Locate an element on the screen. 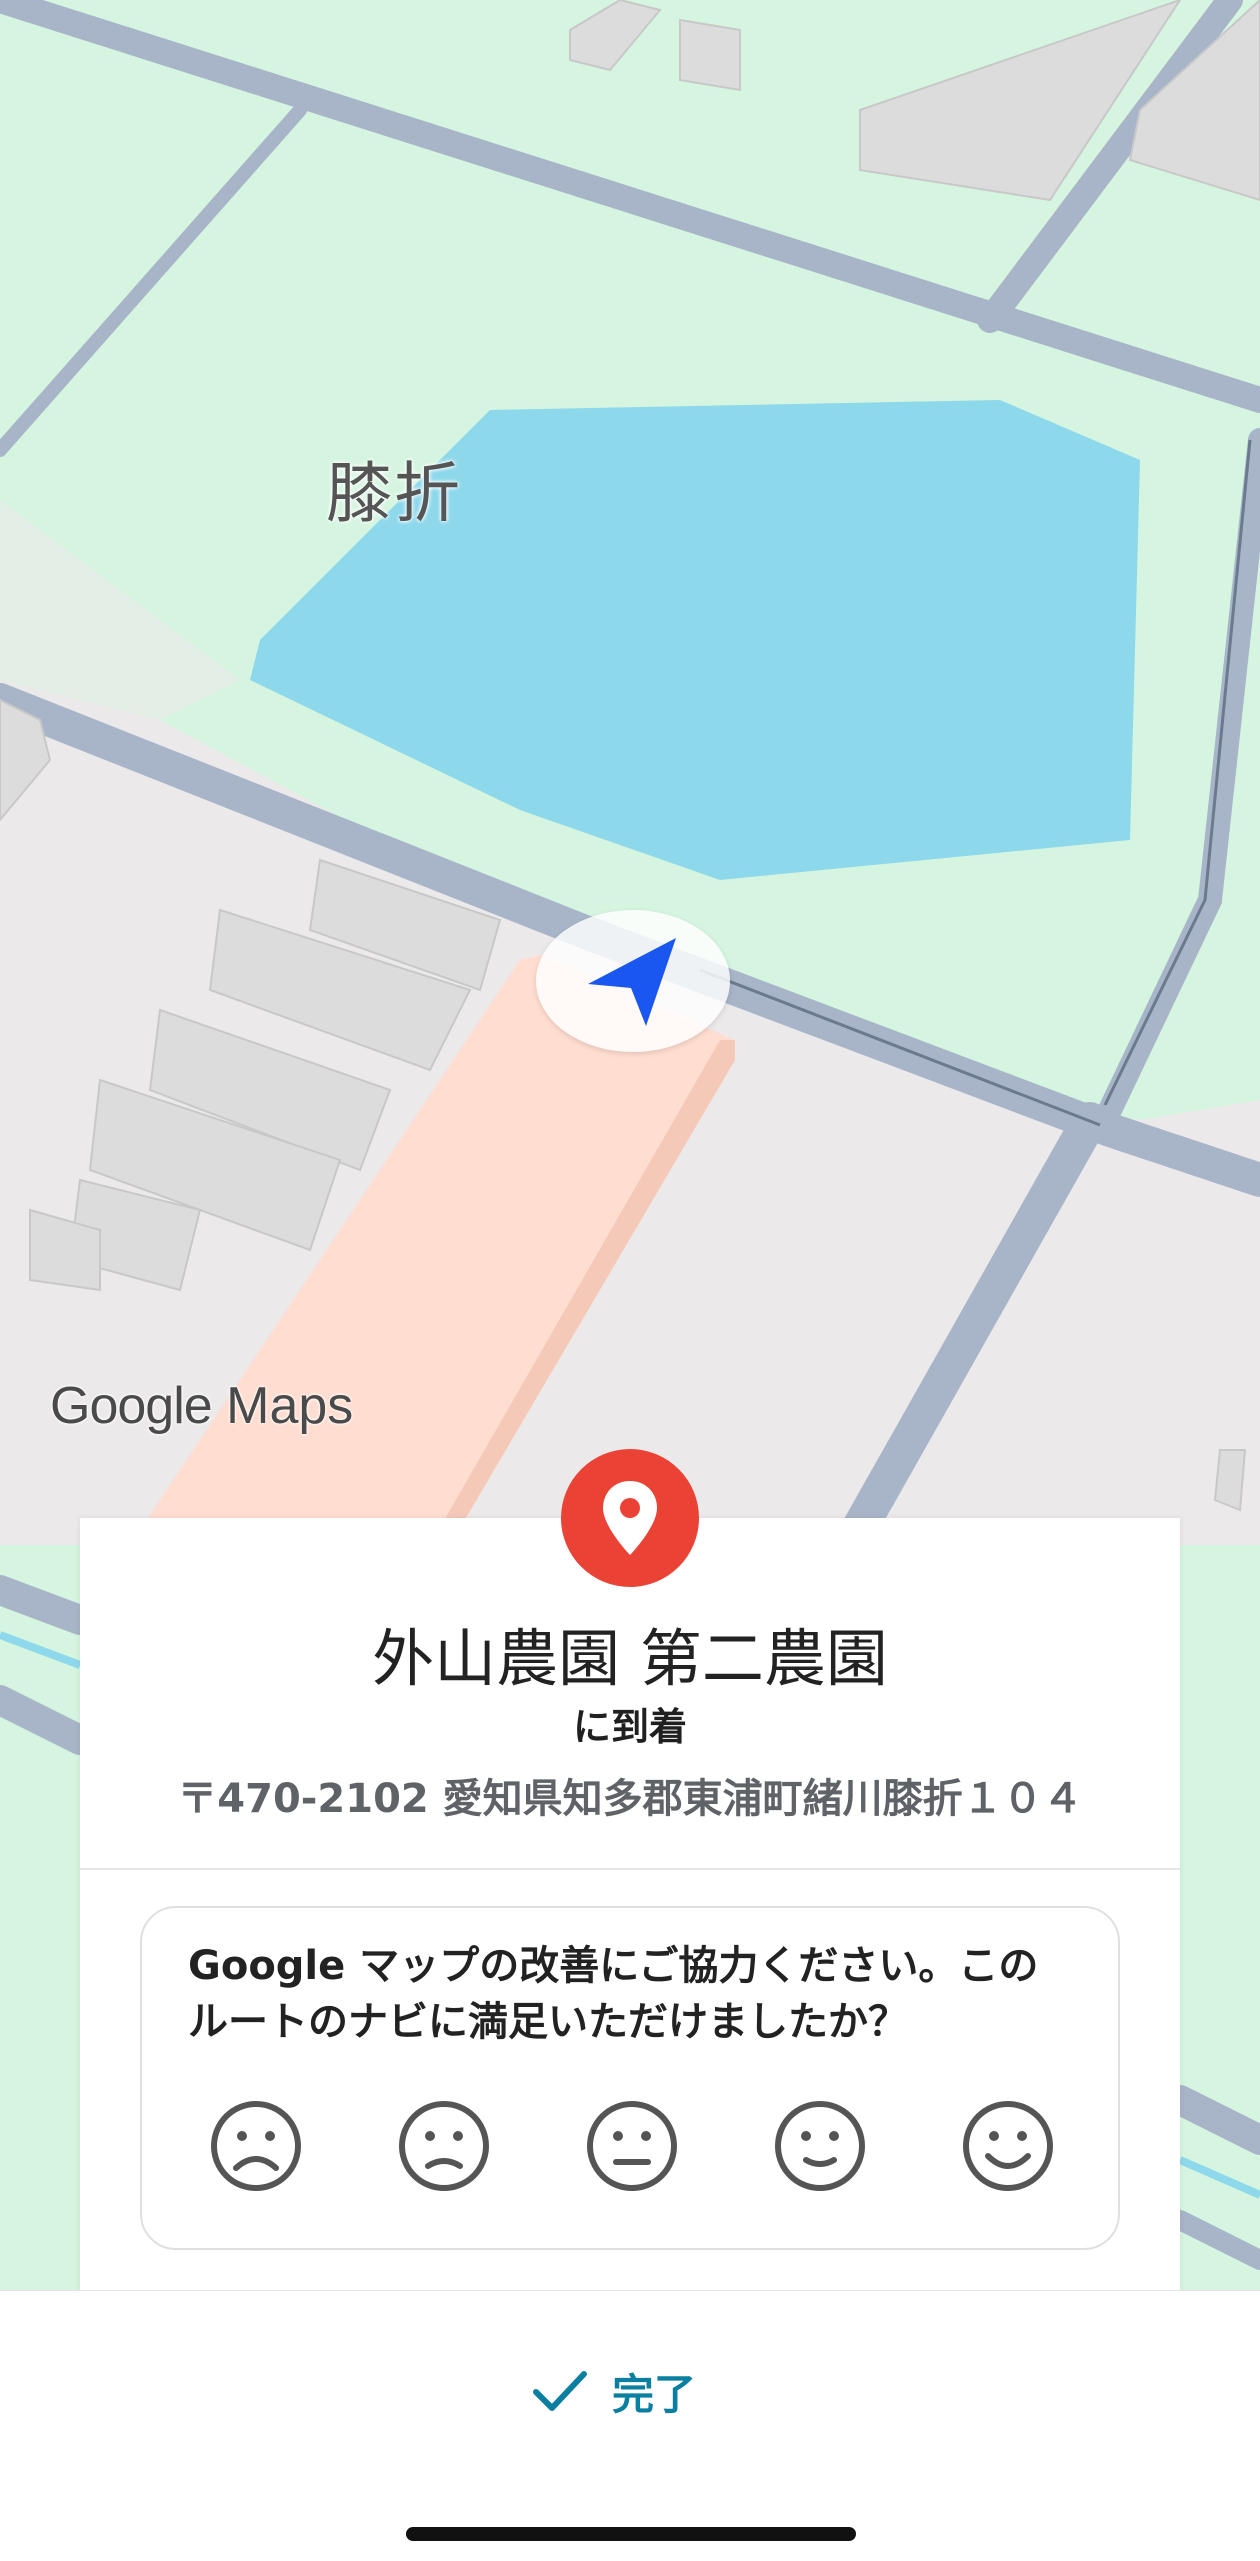 The height and width of the screenshot is (2561, 1260). neutral-face-icon is located at coordinates (632, 2146).